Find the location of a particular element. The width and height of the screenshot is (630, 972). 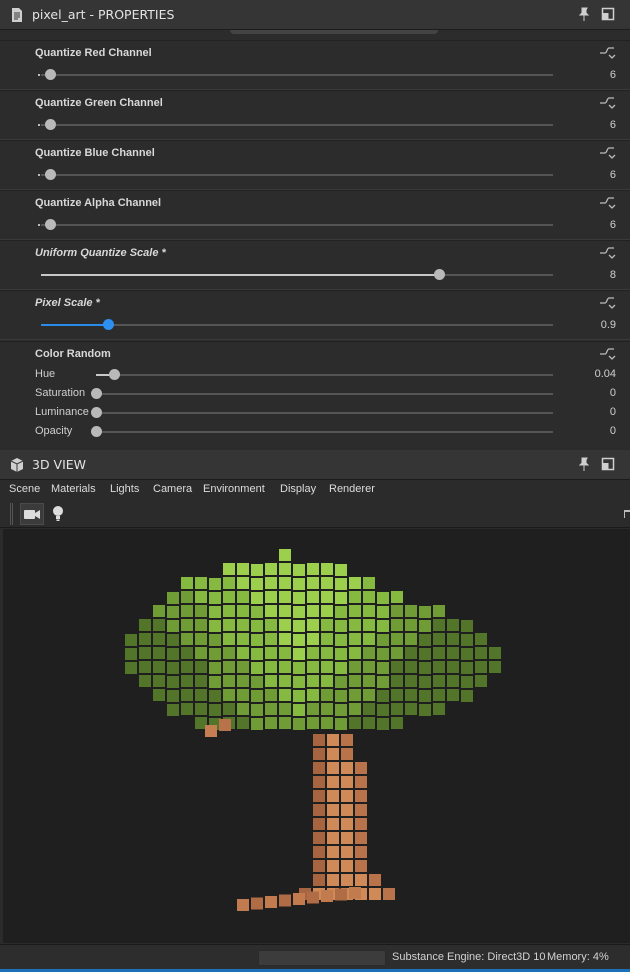

light-button is located at coordinates (59, 514).